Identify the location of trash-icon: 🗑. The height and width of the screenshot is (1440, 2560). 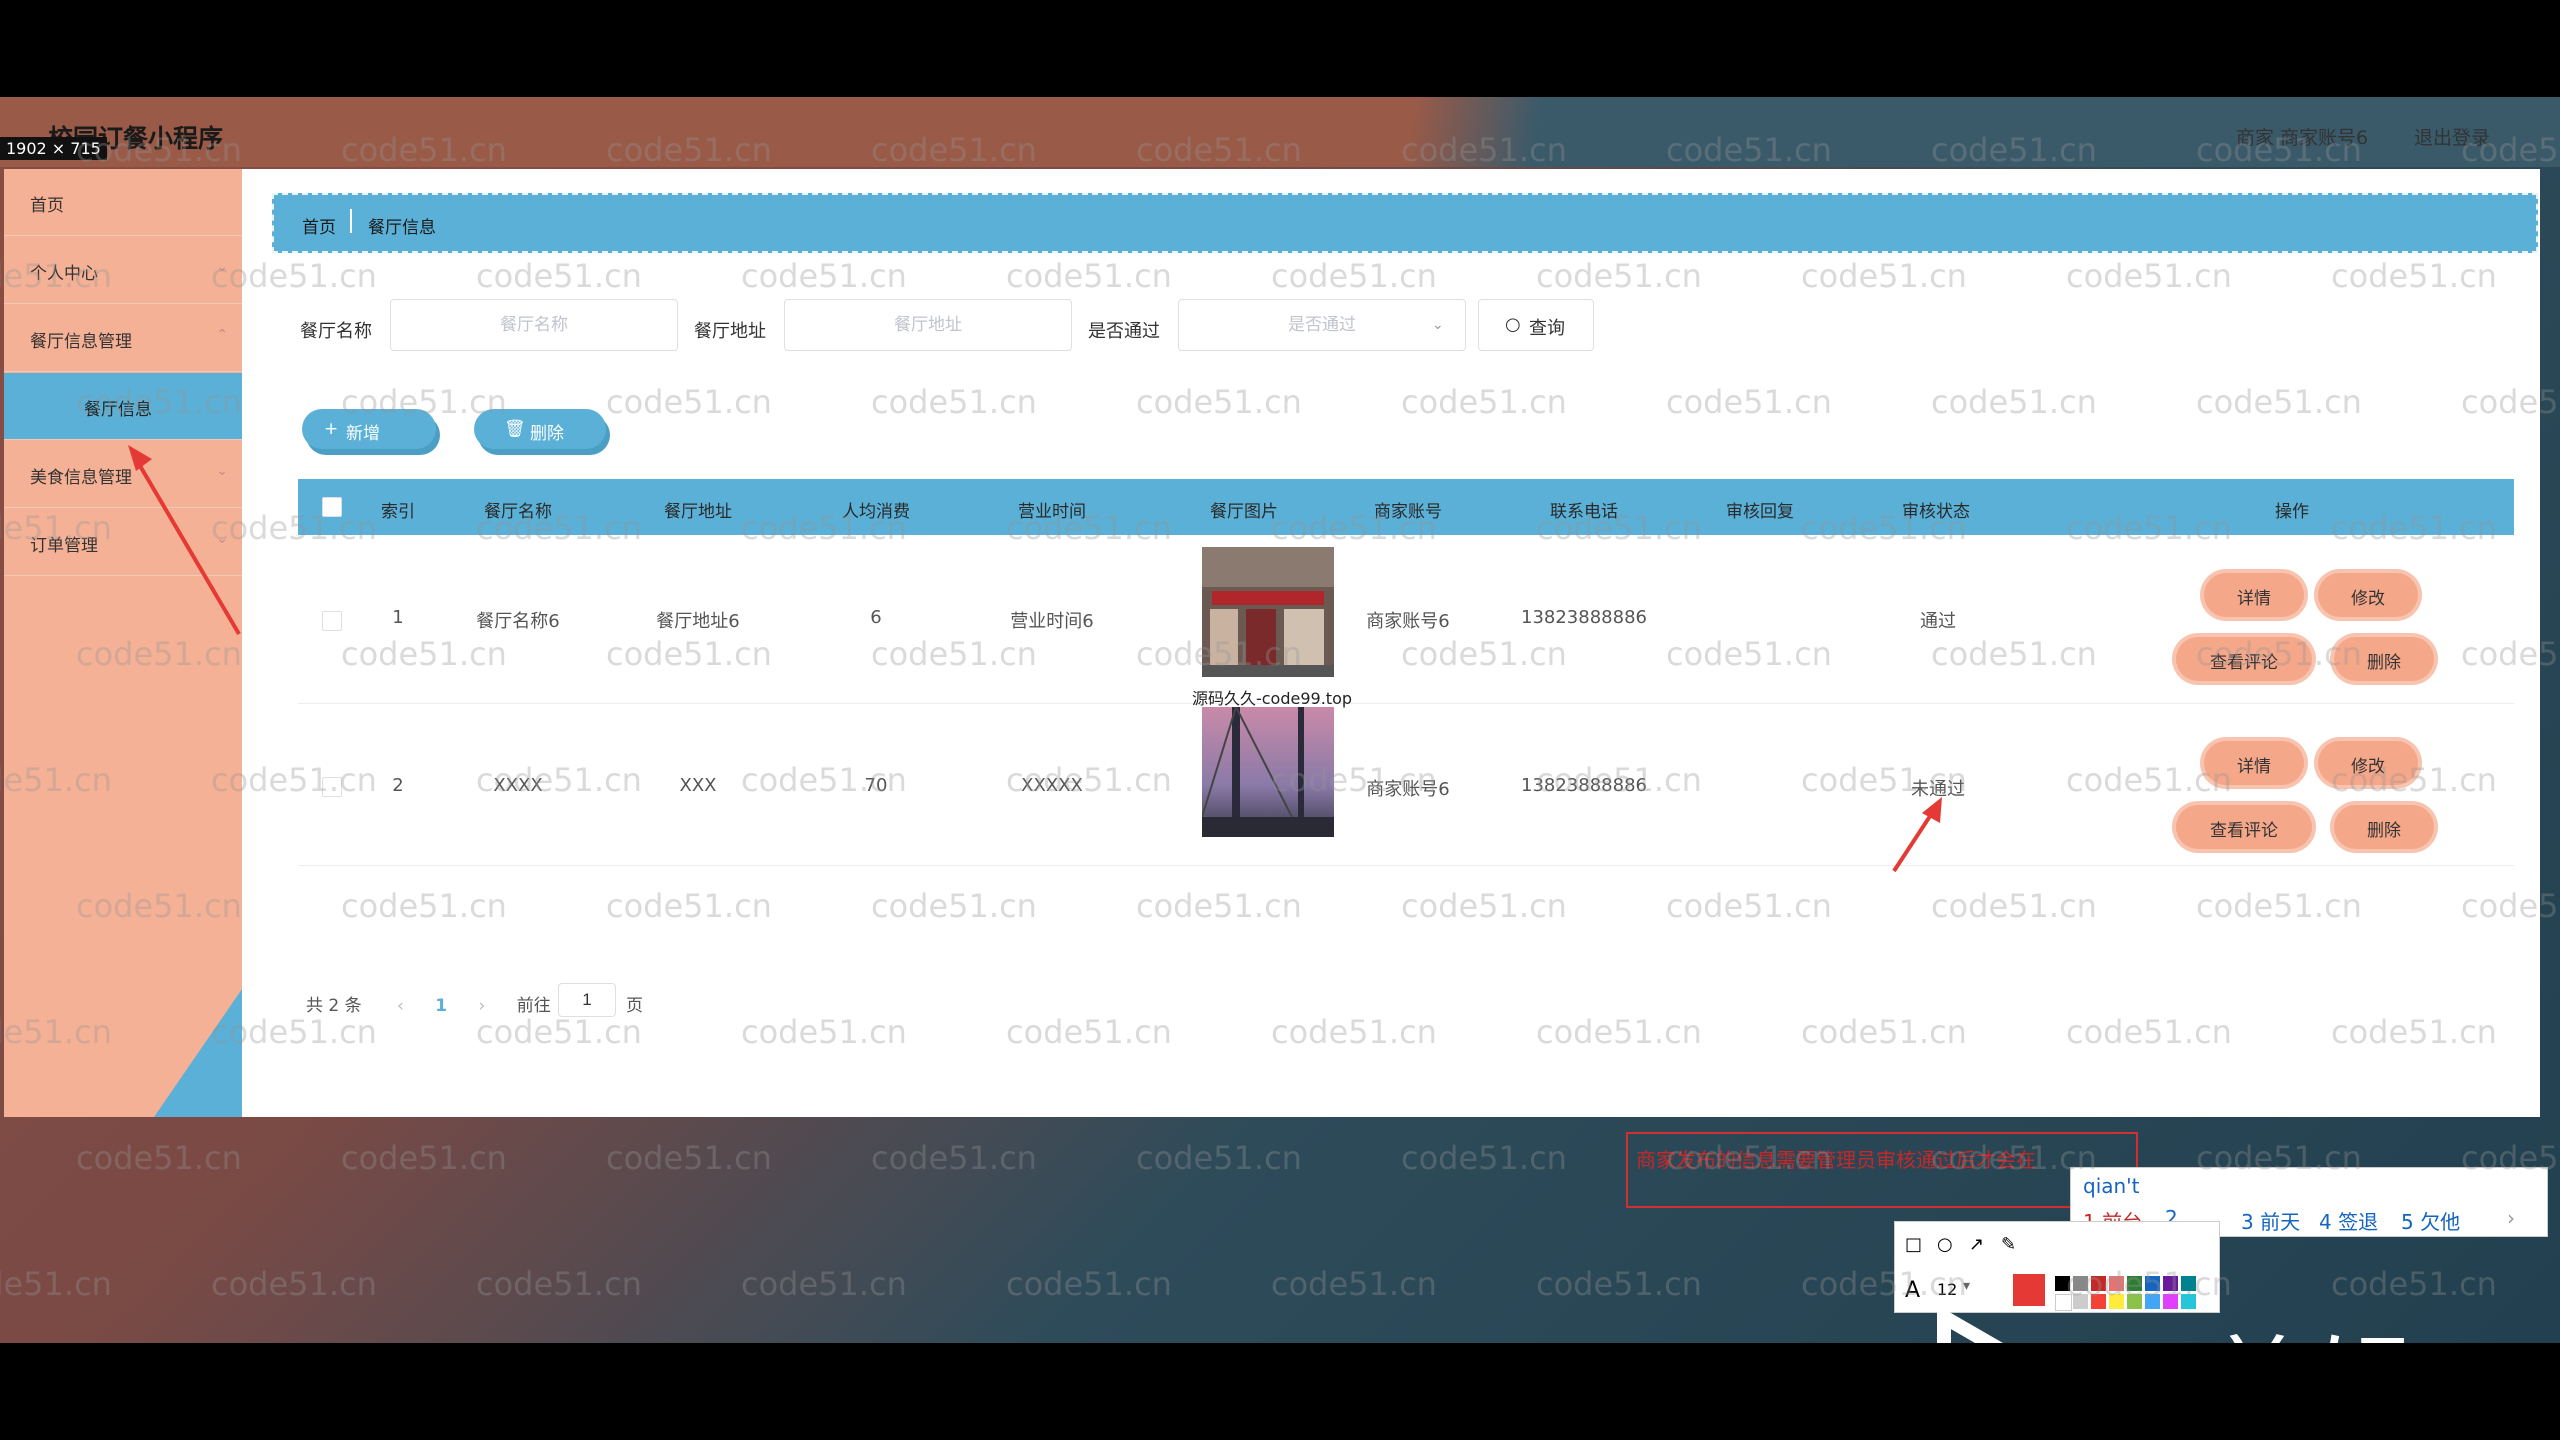
(515, 429).